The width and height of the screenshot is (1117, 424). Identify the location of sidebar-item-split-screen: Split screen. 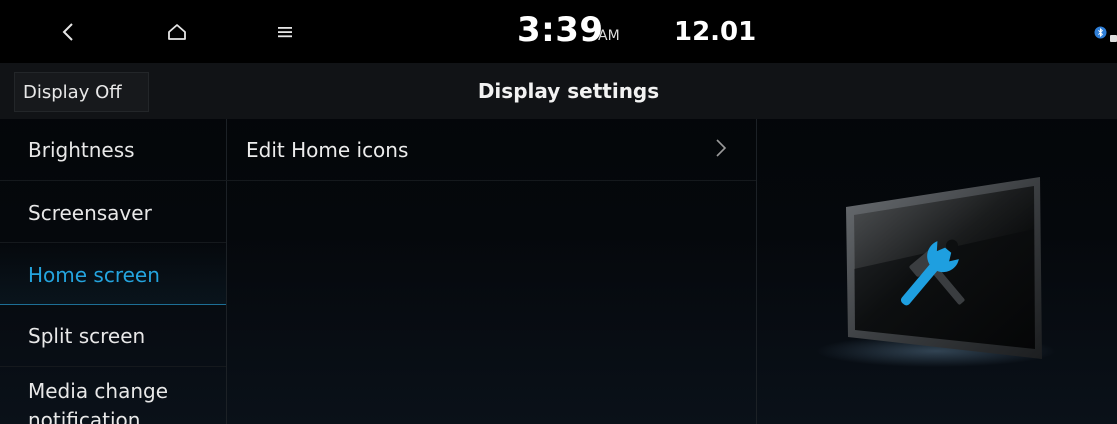
(113, 336).